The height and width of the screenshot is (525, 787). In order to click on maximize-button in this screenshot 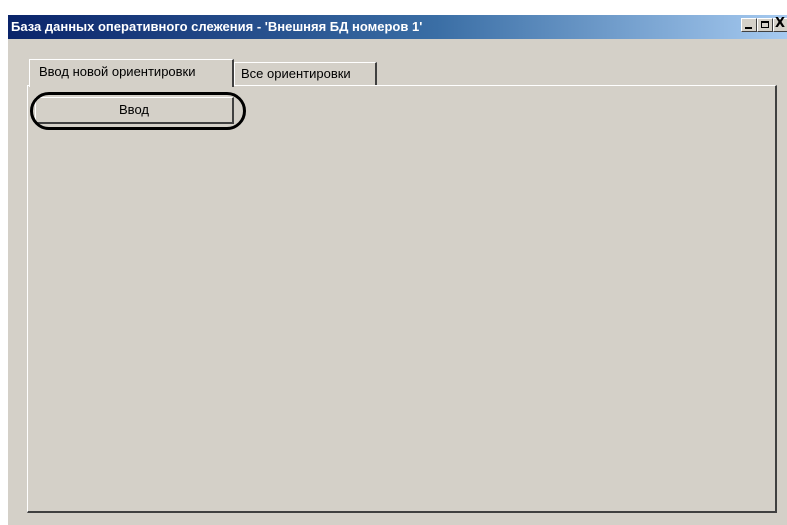, I will do `click(765, 25)`.